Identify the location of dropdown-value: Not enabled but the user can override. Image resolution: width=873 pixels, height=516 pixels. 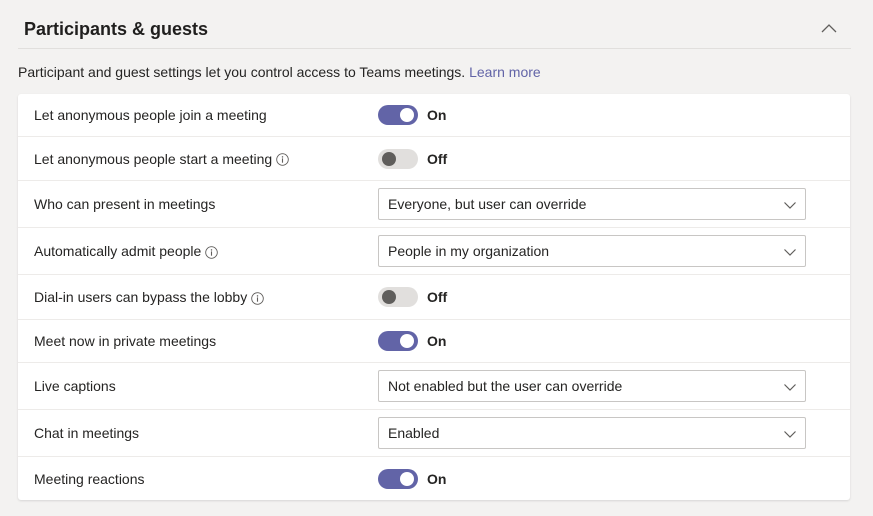
(505, 386).